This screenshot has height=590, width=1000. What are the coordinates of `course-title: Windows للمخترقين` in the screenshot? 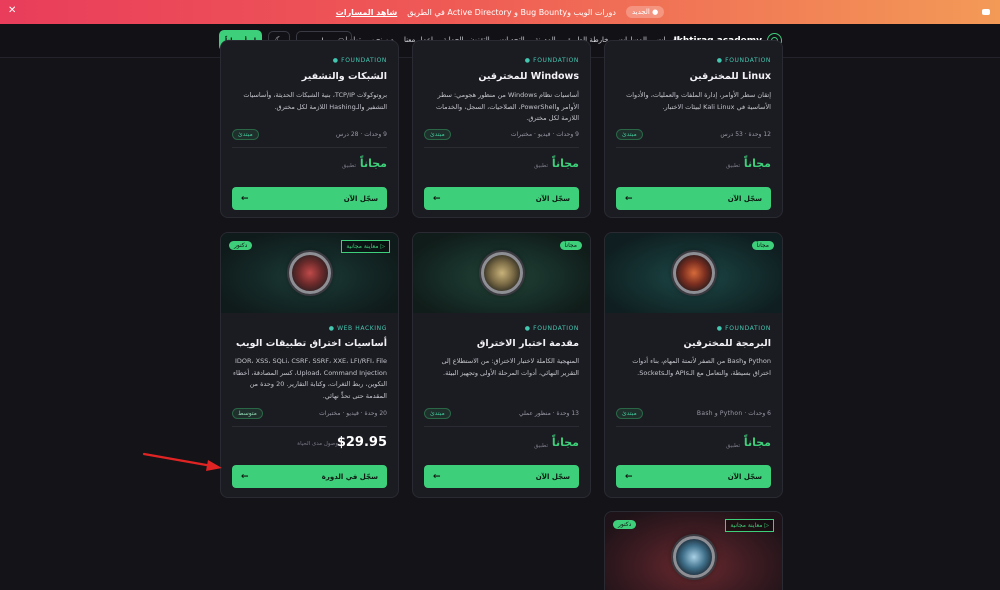 It's located at (528, 76).